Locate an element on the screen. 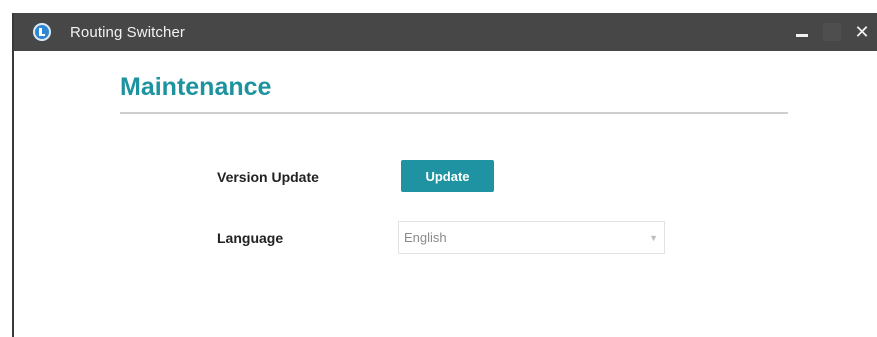 Image resolution: width=877 pixels, height=337 pixels. update-button: Update is located at coordinates (447, 176).